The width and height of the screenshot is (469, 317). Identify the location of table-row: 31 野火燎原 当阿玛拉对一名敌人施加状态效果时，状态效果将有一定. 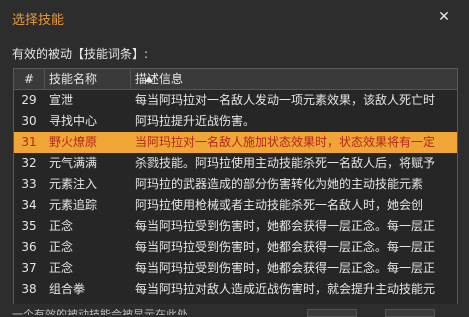
(235, 142).